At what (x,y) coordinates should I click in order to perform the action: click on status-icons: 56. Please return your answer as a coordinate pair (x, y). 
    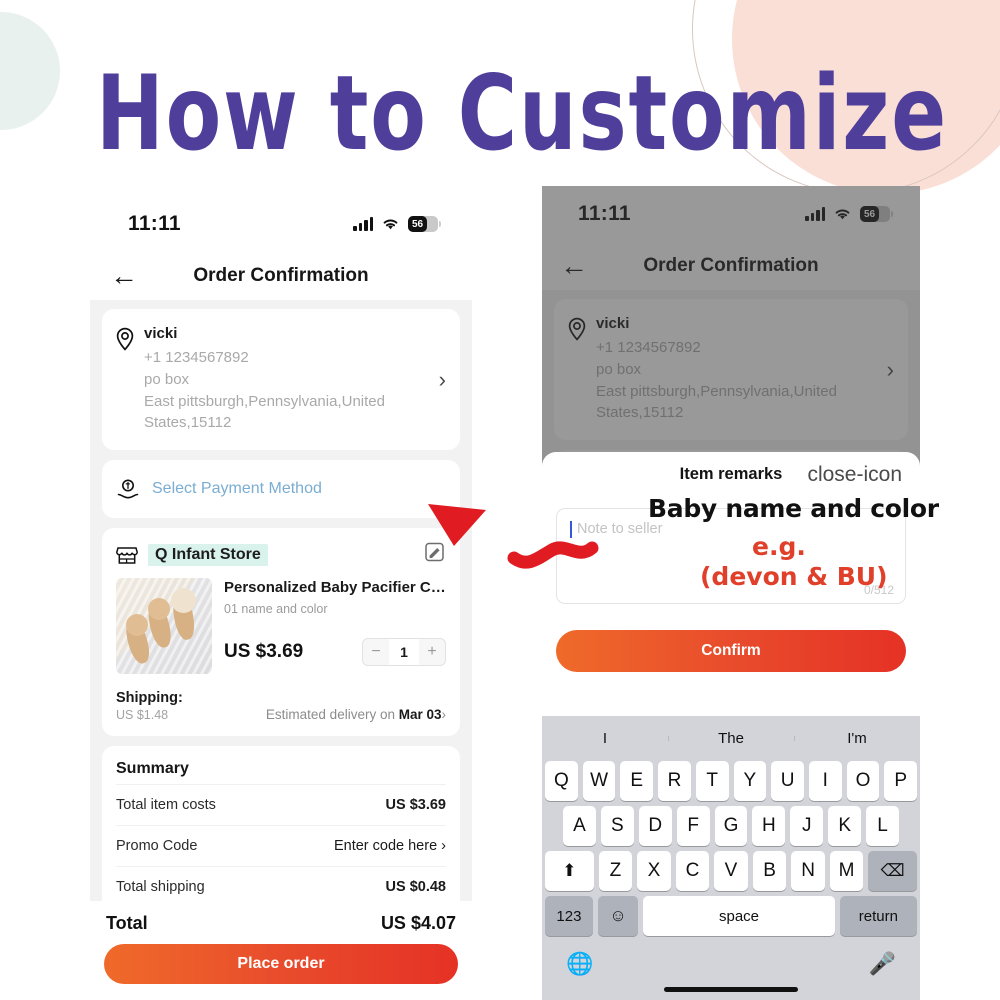
    Looking at the image, I should click on (397, 224).